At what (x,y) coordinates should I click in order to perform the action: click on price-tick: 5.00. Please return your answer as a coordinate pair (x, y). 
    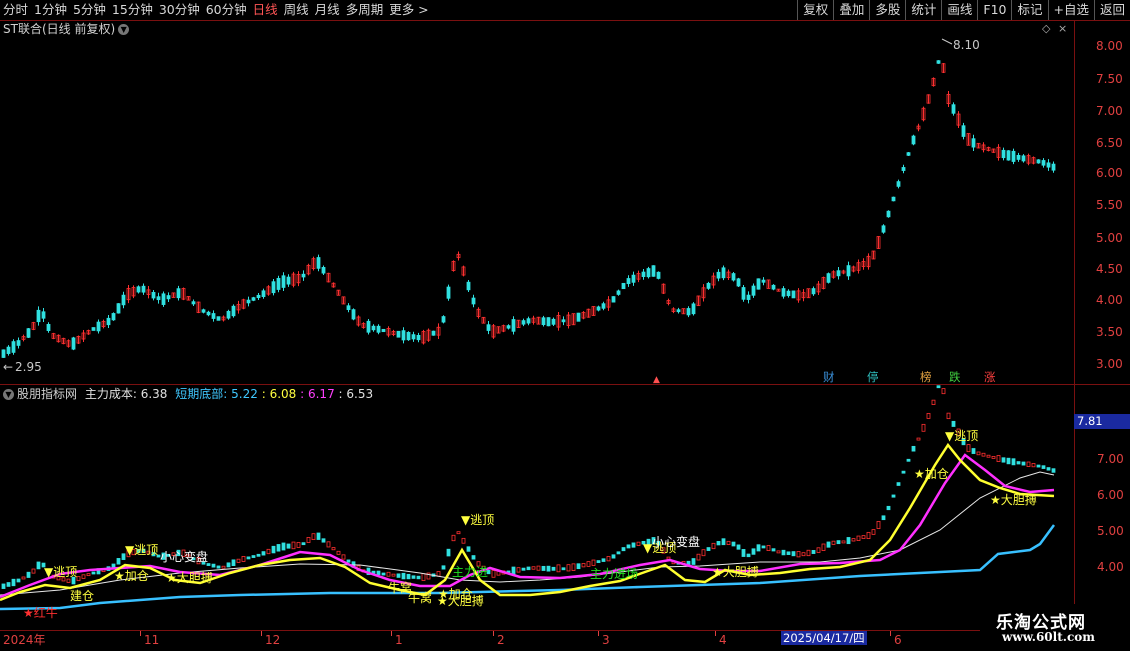
    Looking at the image, I should click on (1109, 238).